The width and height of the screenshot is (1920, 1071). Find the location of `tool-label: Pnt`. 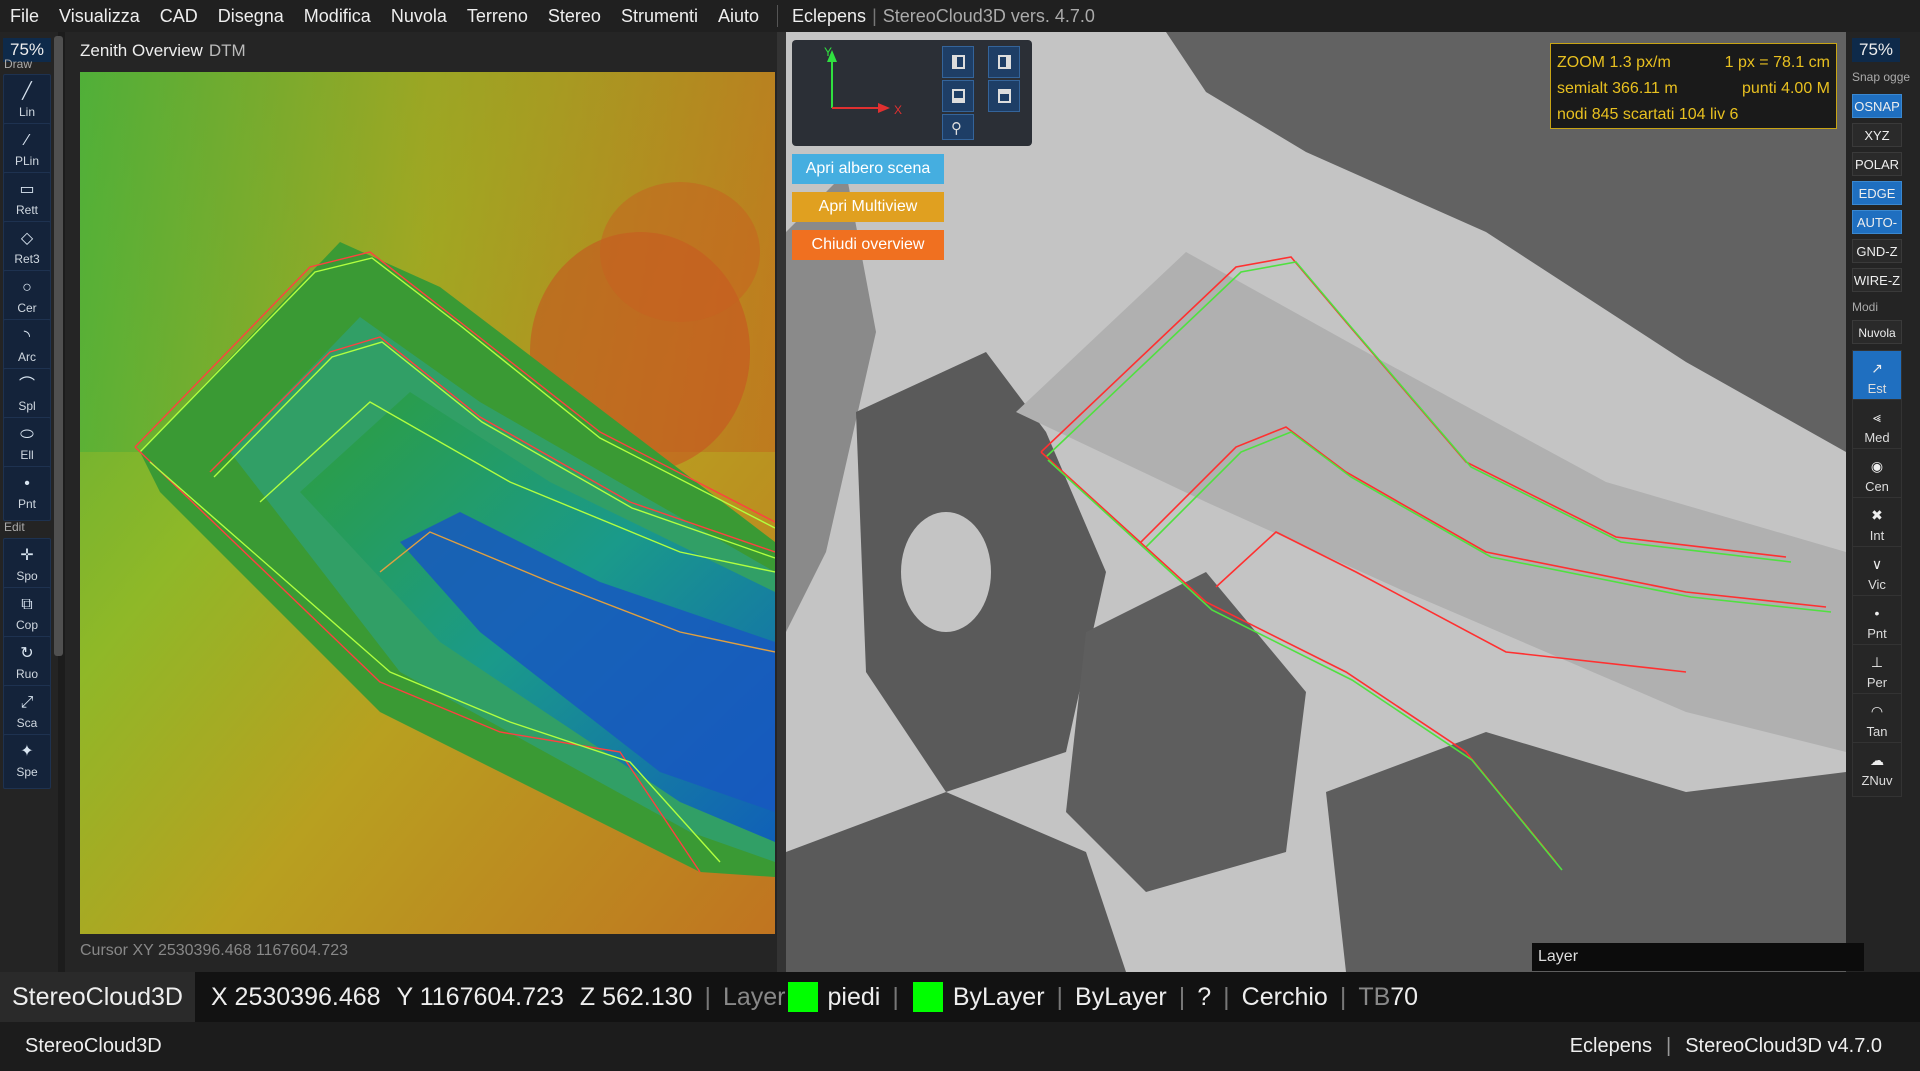

tool-label: Pnt is located at coordinates (1877, 633).